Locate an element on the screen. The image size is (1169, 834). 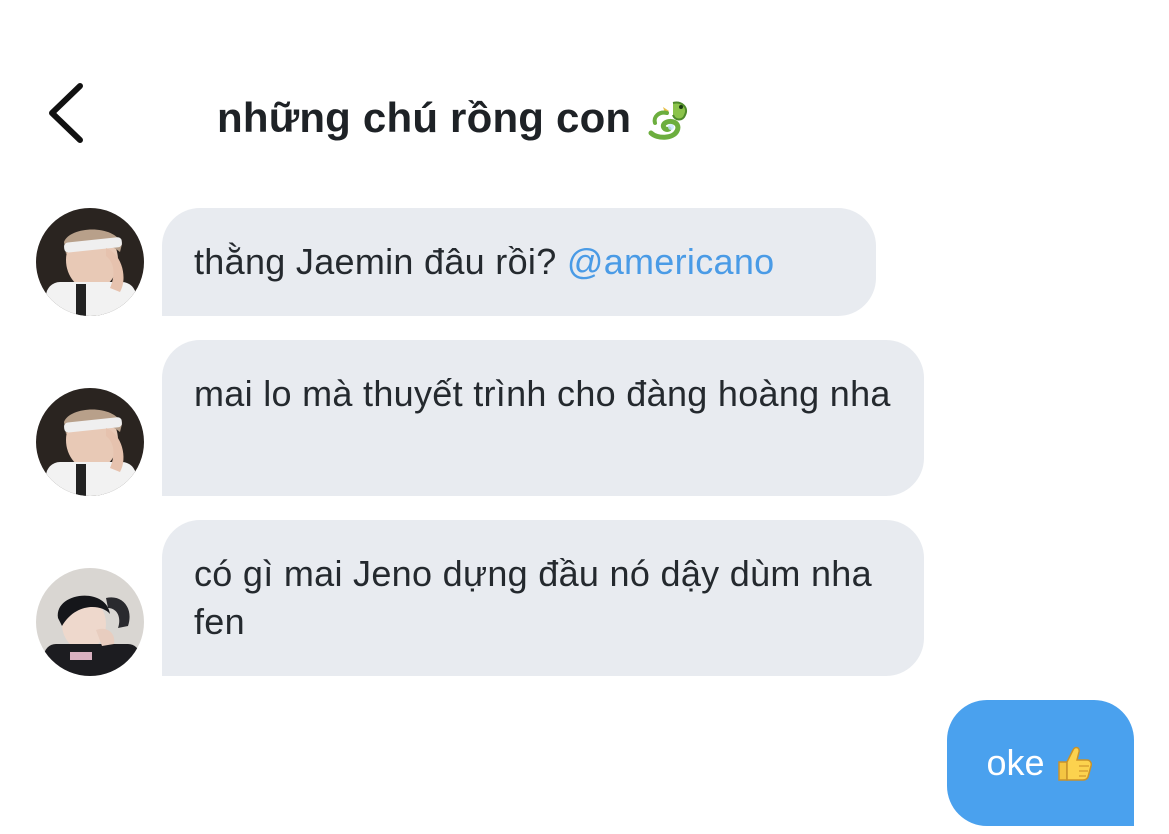
outgoing-message-bubble: oke is located at coordinates (1040, 763).